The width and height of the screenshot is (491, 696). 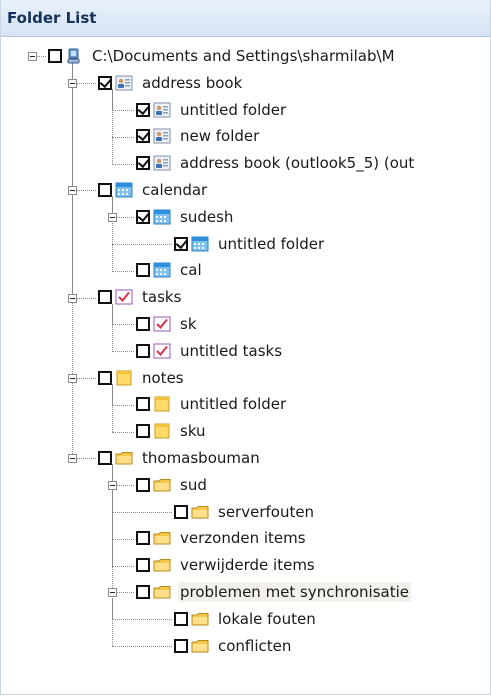 I want to click on folder-label: verwijderde items, so click(x=247, y=565).